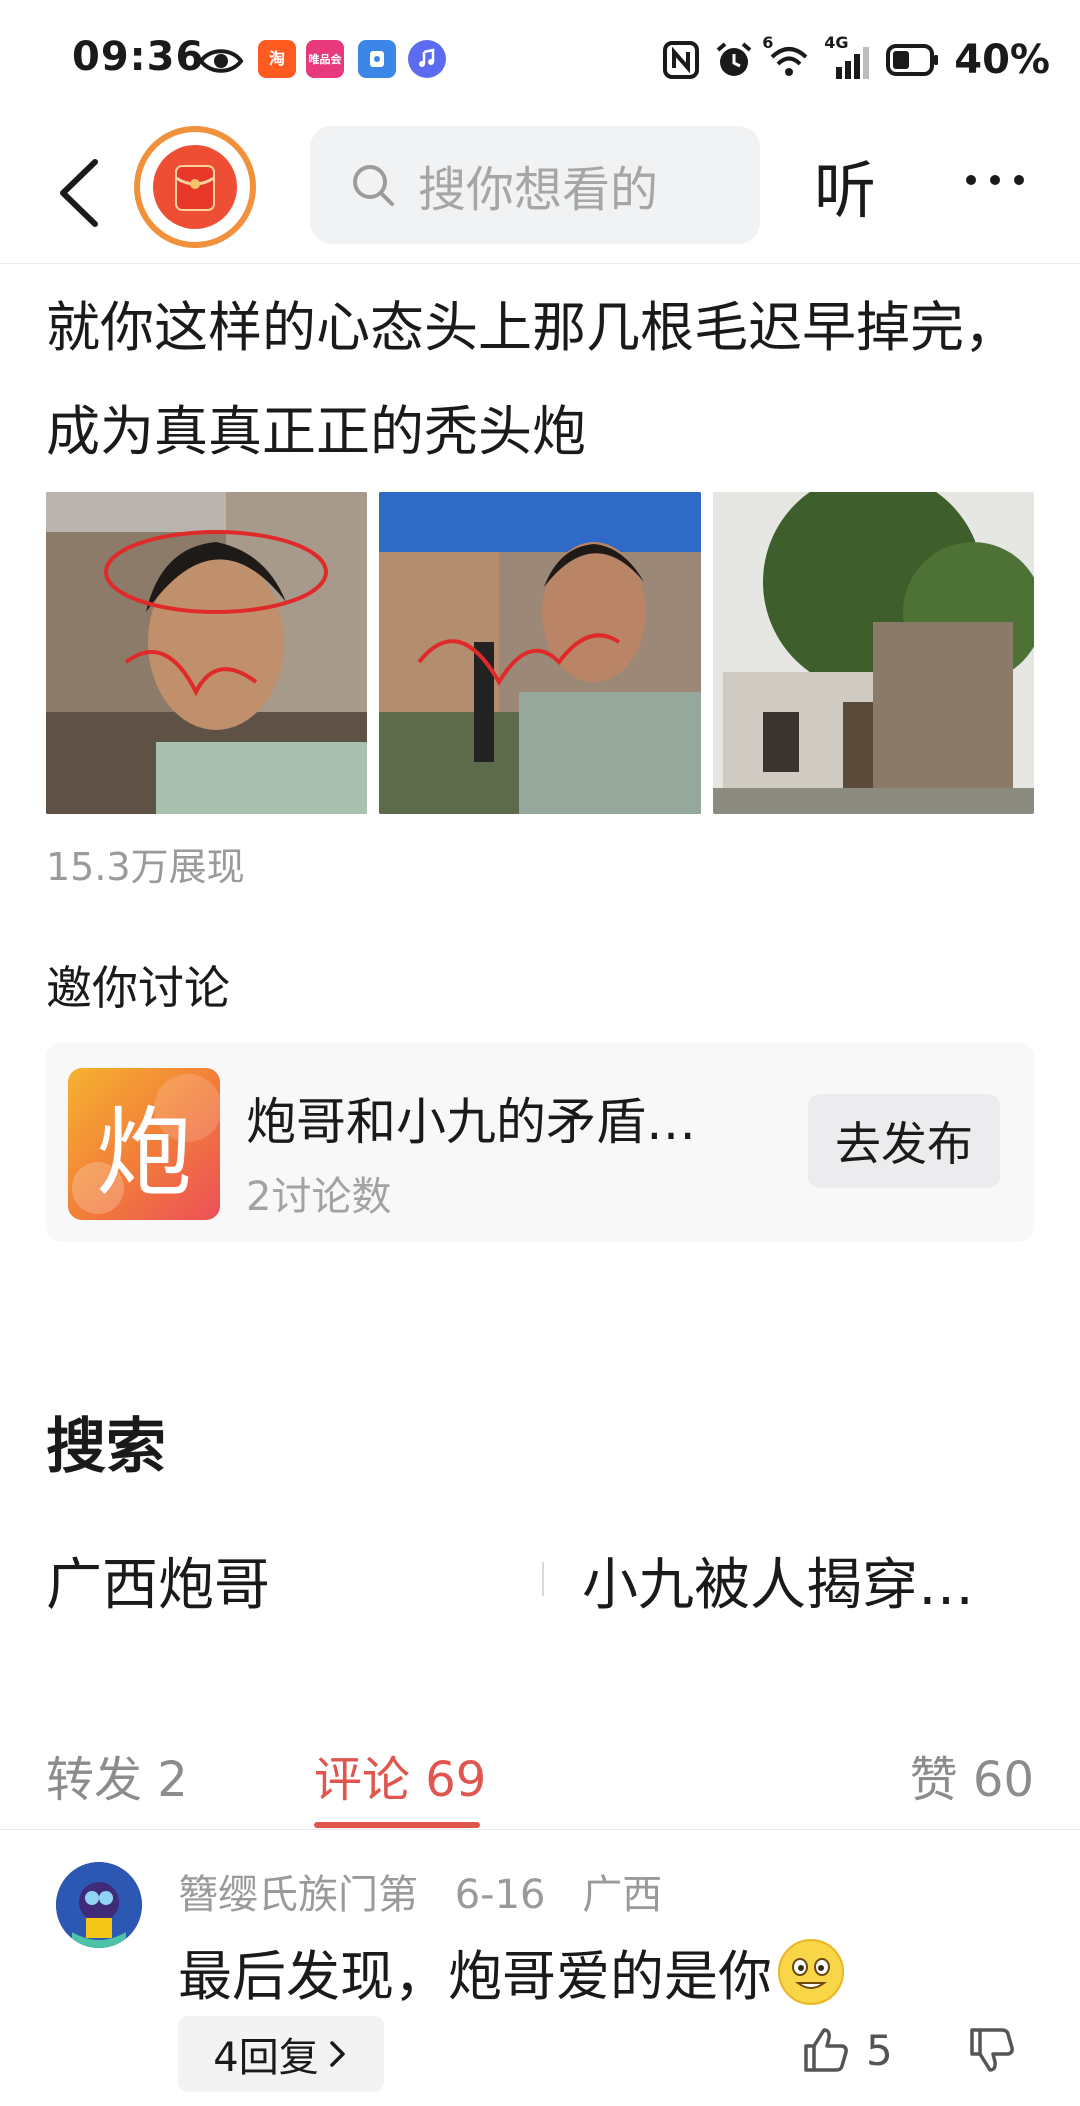 This screenshot has width=1080, height=2106. Describe the element at coordinates (432, 1891) in the screenshot. I see `comment-meta: 簪缨氏族门第 6-16 广西` at that location.